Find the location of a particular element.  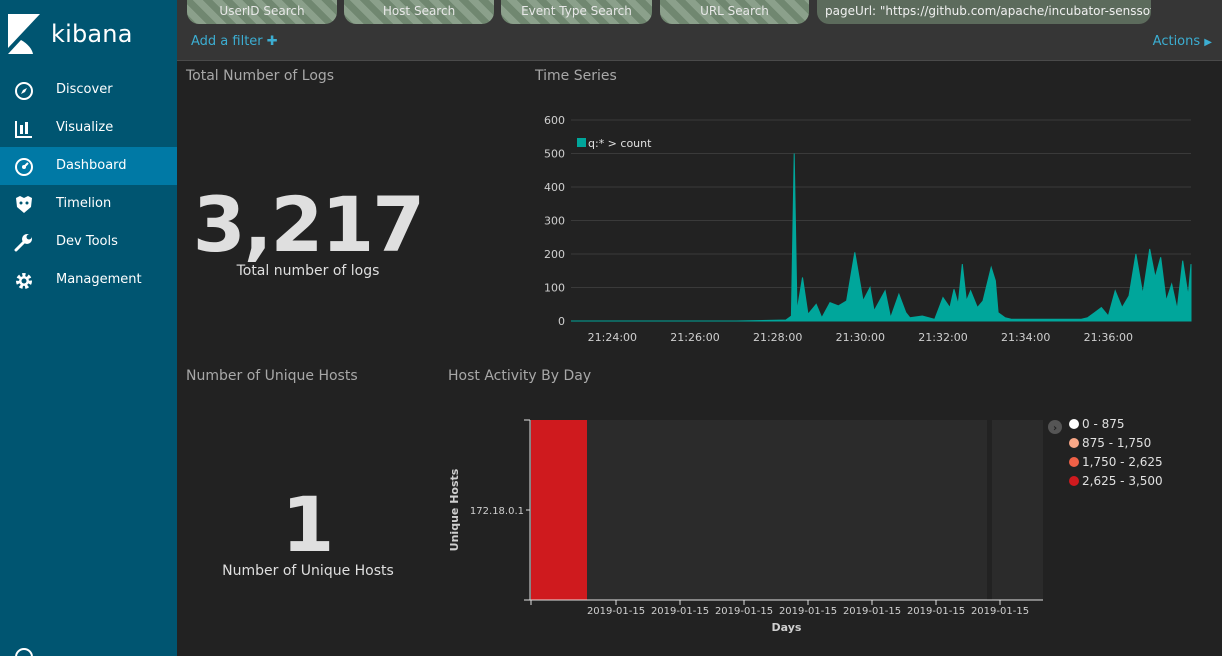

x-axis-title: Days is located at coordinates (787, 627).